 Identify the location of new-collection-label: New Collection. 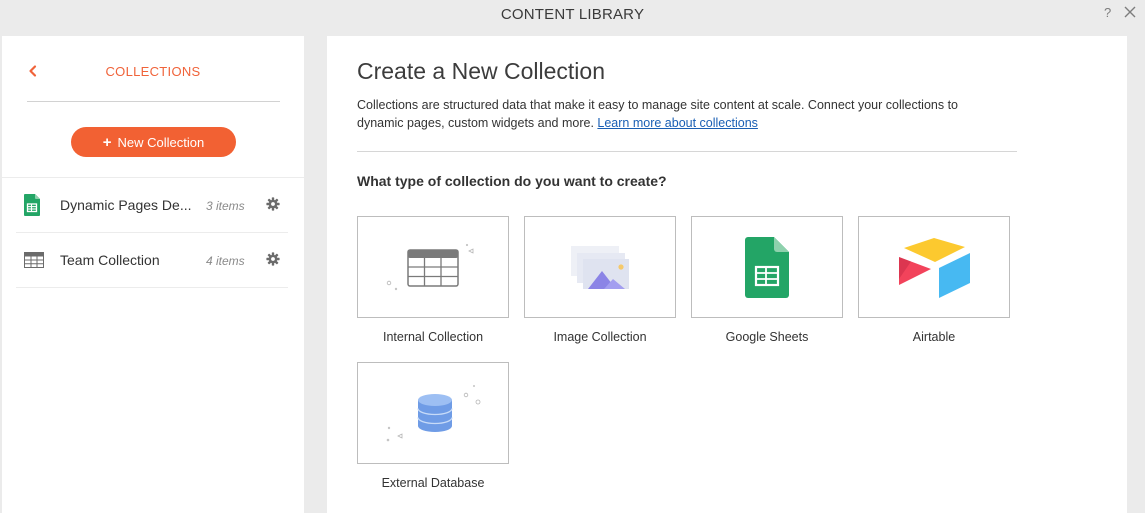
(161, 142).